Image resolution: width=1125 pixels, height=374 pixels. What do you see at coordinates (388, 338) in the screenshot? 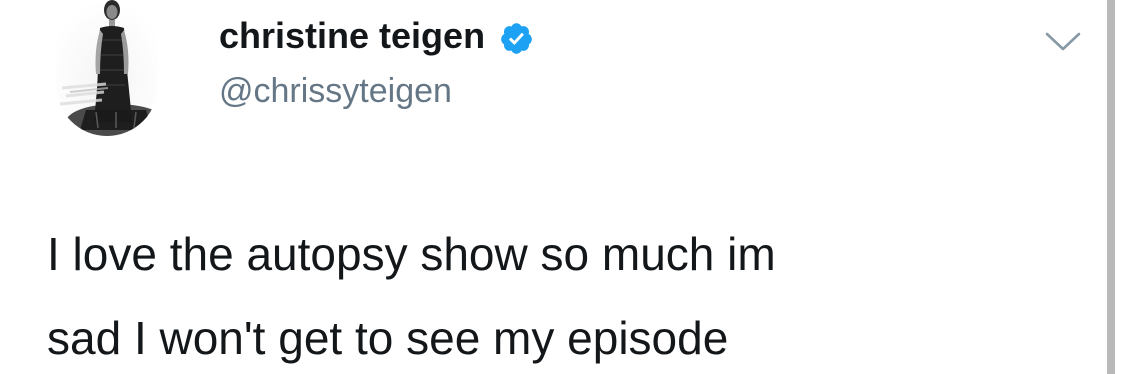
I see `tweet-text-line-2: sad I won't get to see my episode` at bounding box center [388, 338].